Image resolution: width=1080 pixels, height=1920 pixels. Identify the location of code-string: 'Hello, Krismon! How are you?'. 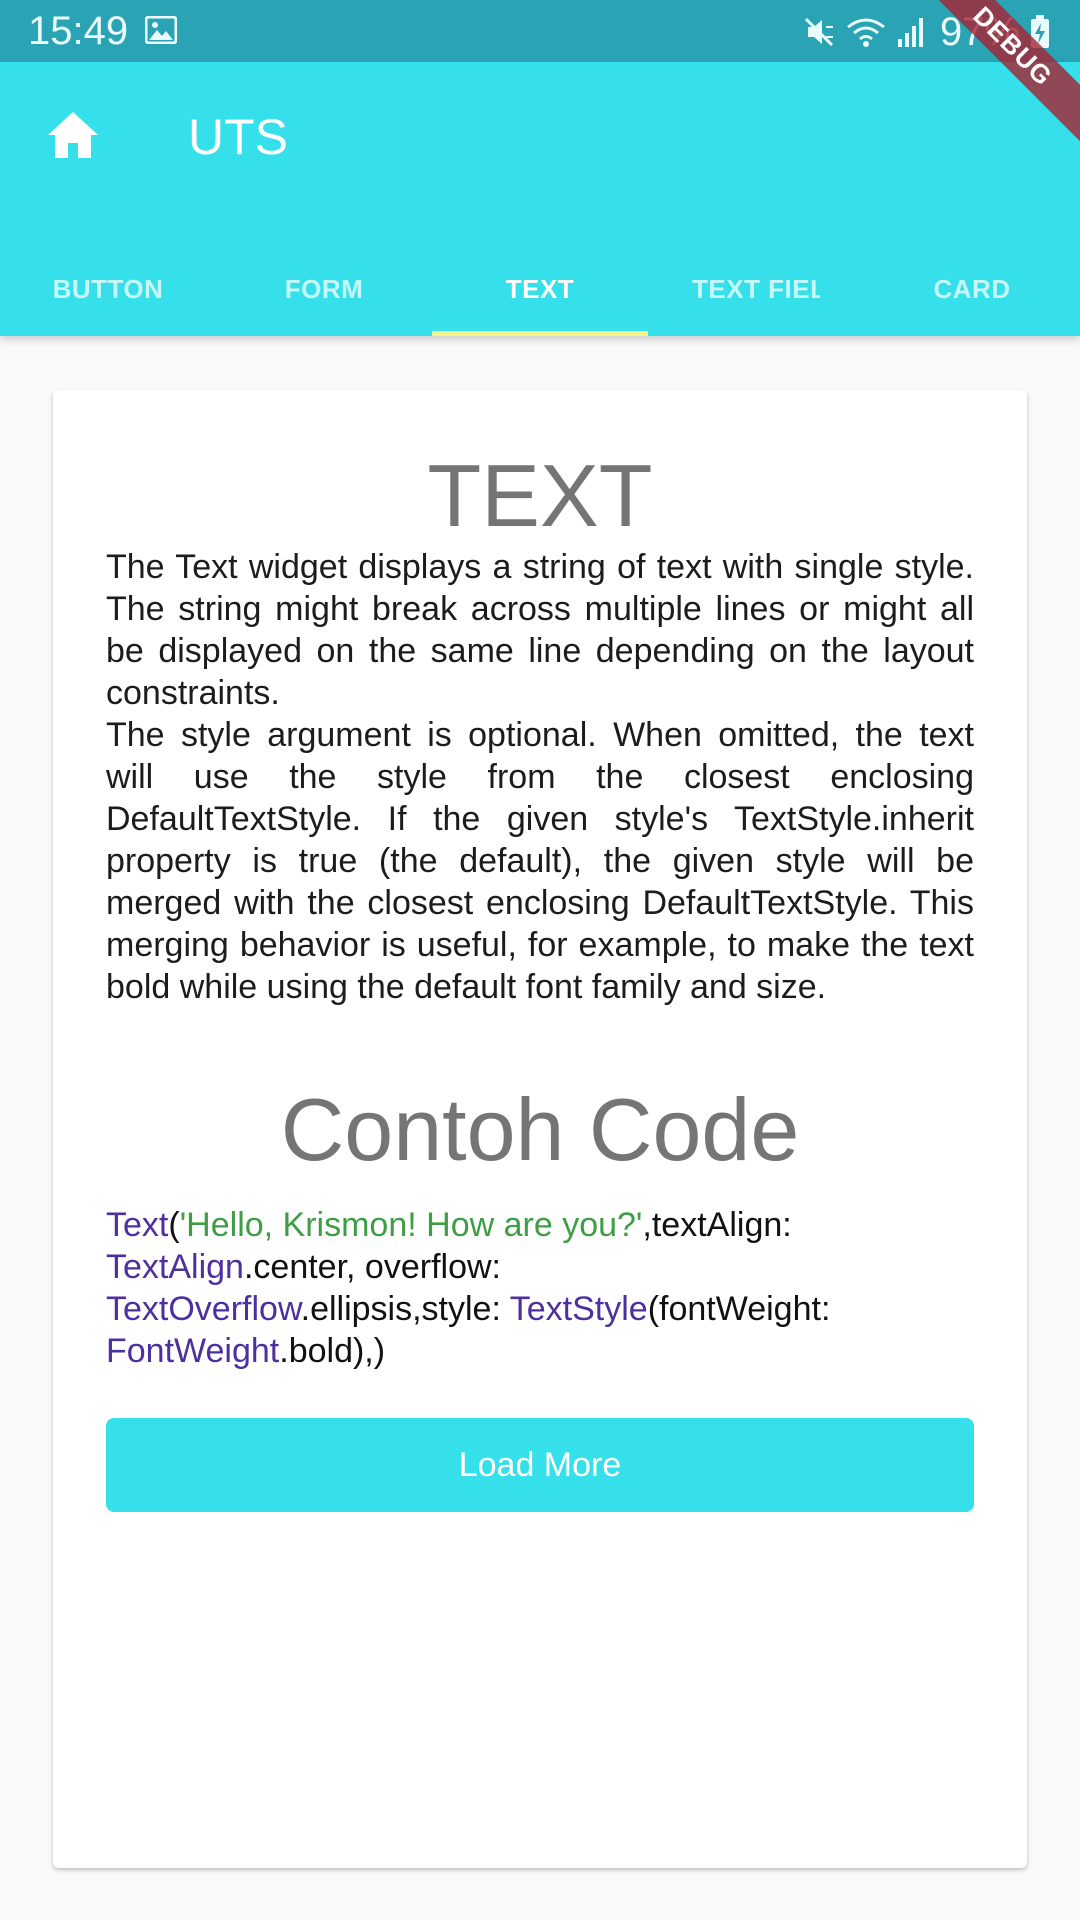
(411, 1225).